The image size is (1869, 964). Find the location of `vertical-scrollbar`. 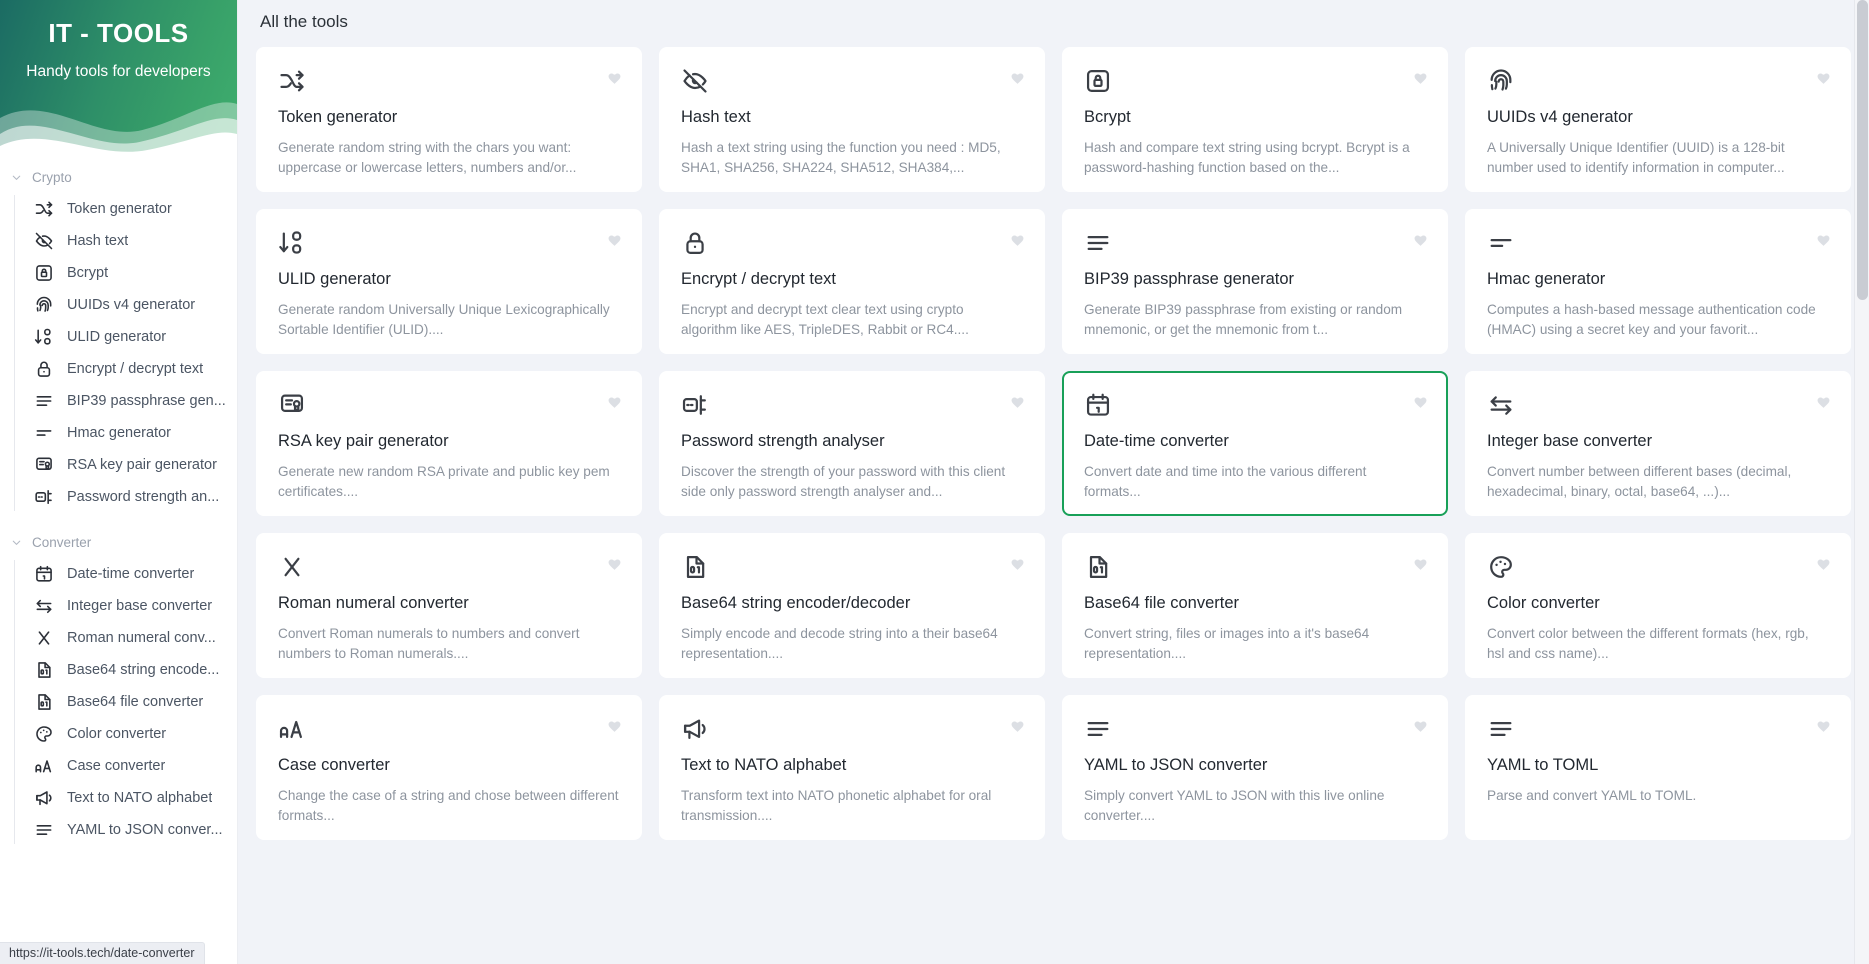

vertical-scrollbar is located at coordinates (1861, 482).